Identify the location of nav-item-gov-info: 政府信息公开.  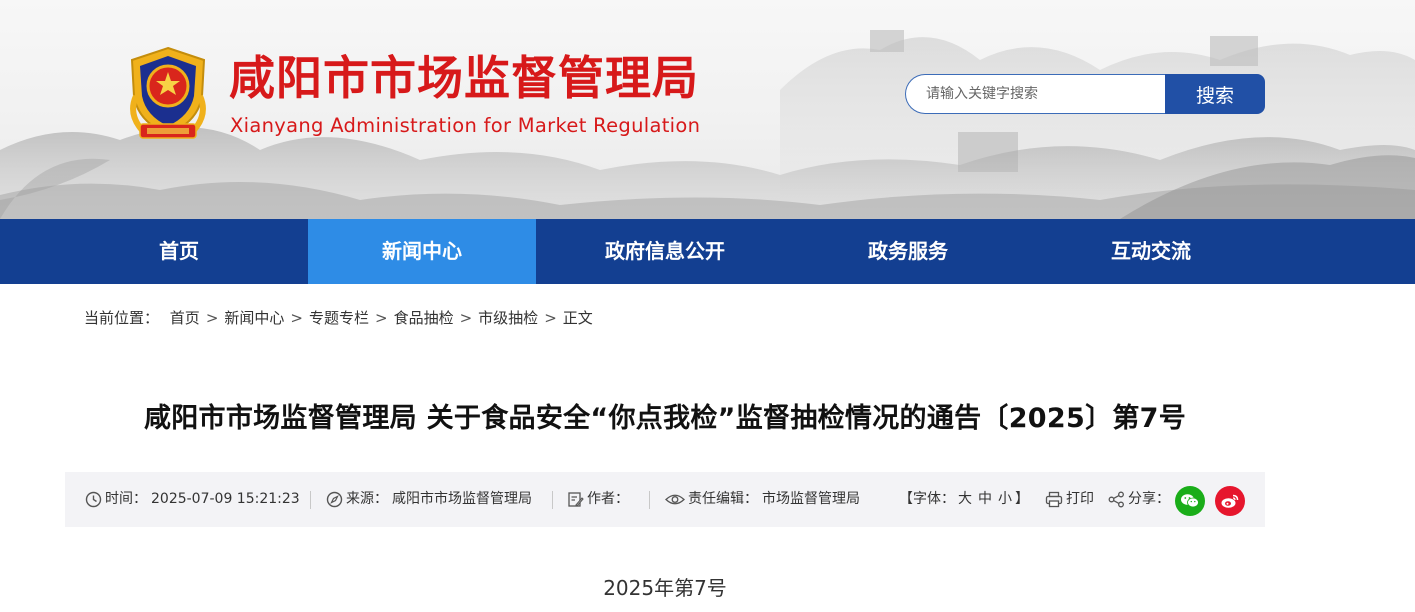
(665, 251).